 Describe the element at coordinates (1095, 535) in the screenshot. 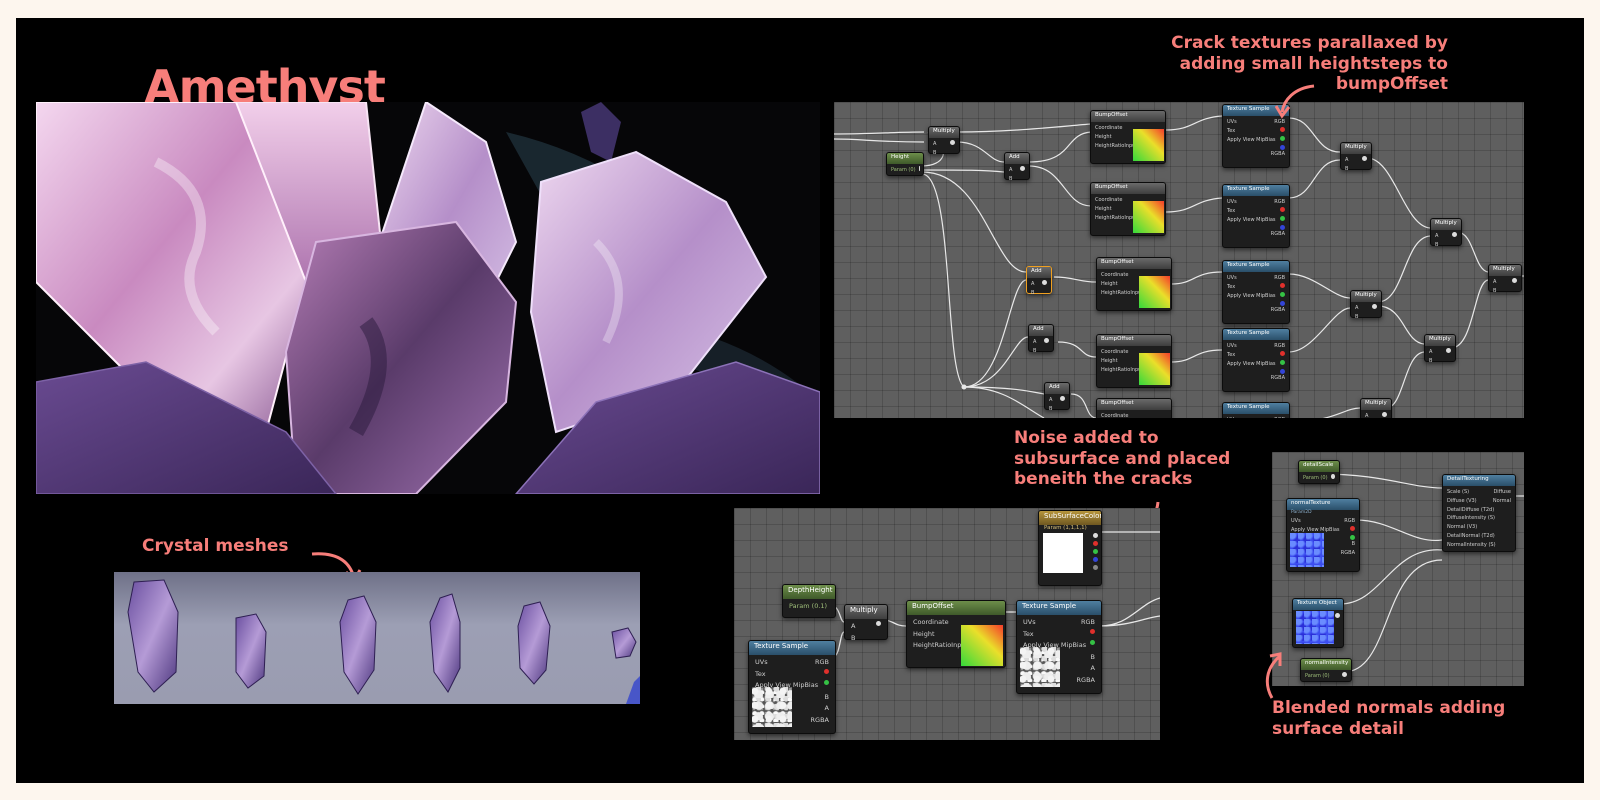

I see `rgb-pin` at that location.